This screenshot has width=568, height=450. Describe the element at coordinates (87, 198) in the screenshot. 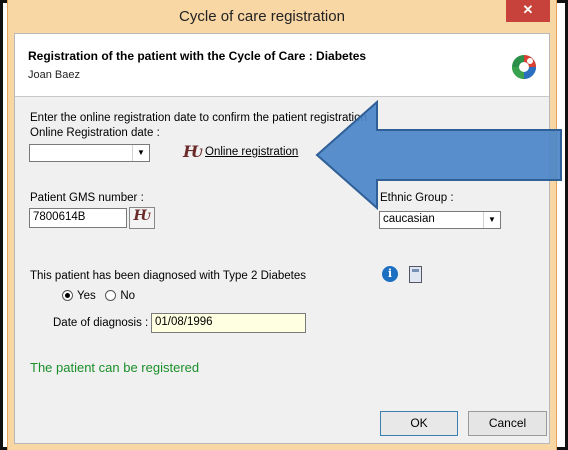

I see `gms-label: Patient GMS number :` at that location.